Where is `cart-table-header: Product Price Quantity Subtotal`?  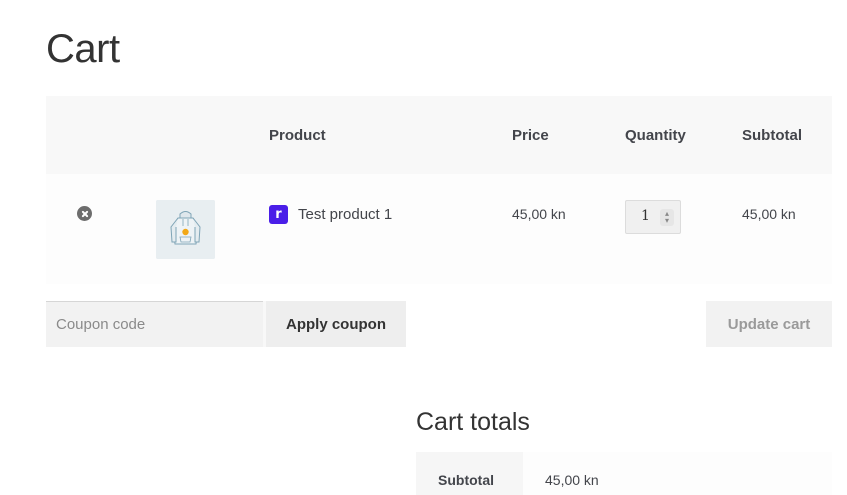 cart-table-header: Product Price Quantity Subtotal is located at coordinates (439, 135).